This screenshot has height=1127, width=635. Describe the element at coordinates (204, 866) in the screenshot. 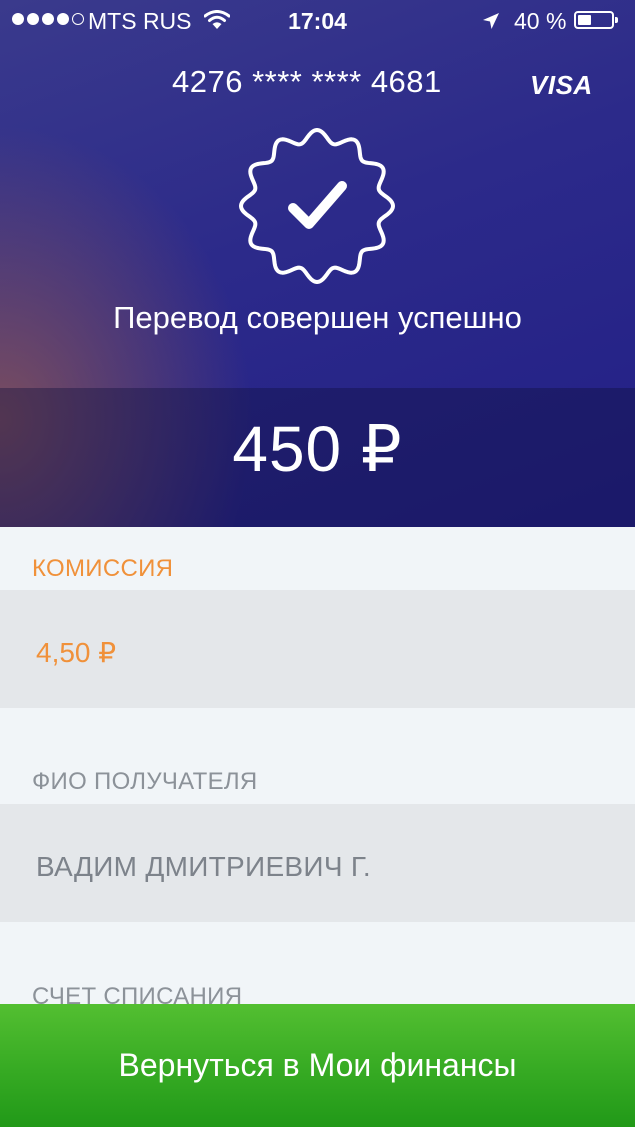

I see `recipient-name-value: ВАДИМ ДМИТРИЕВИЧ Г.` at that location.